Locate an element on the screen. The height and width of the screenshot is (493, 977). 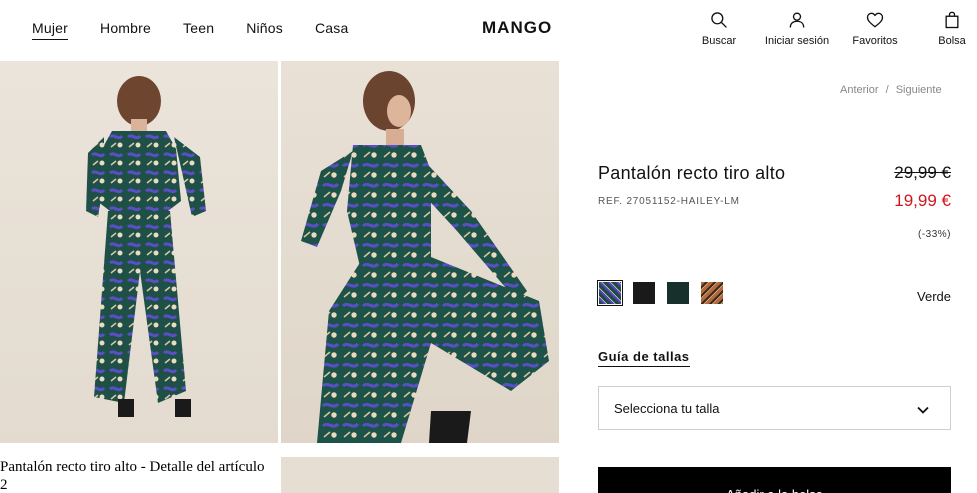
model-back-illustration is located at coordinates (146, 246).